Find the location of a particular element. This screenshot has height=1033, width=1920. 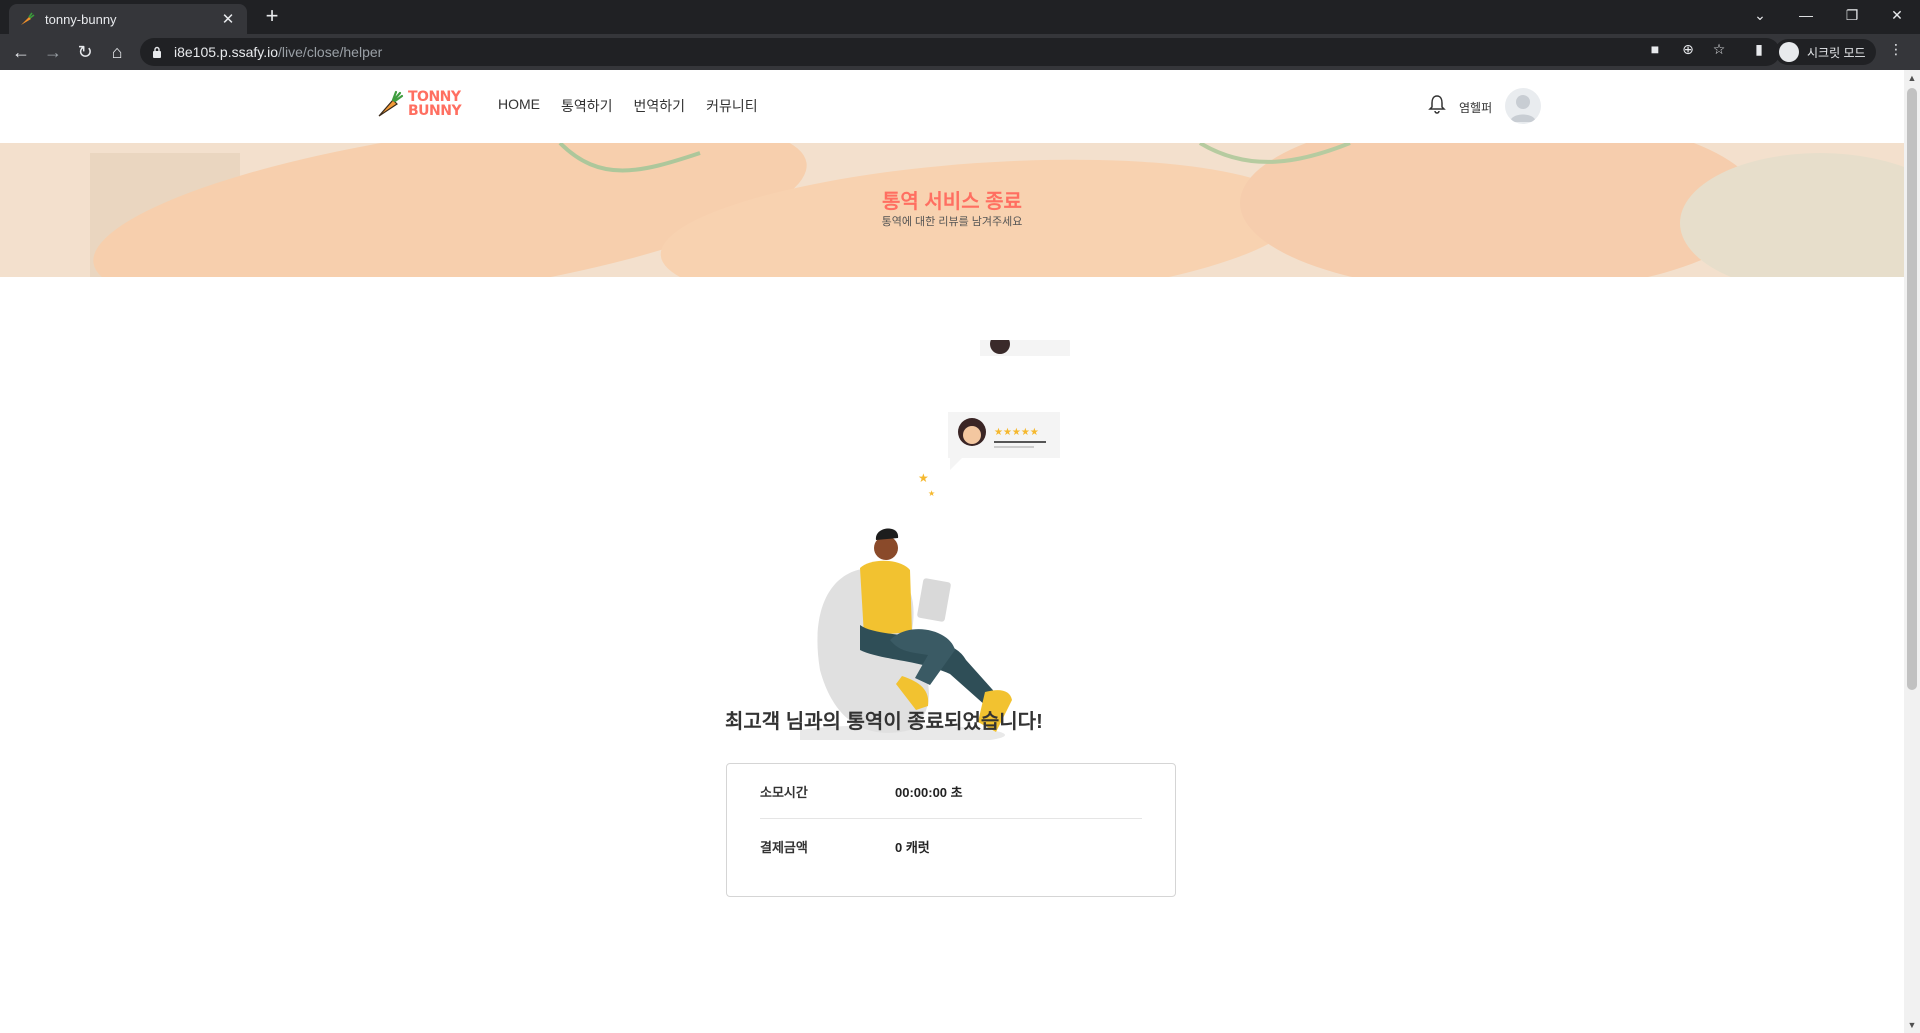

tab-title: tonny-bunny is located at coordinates (81, 19).